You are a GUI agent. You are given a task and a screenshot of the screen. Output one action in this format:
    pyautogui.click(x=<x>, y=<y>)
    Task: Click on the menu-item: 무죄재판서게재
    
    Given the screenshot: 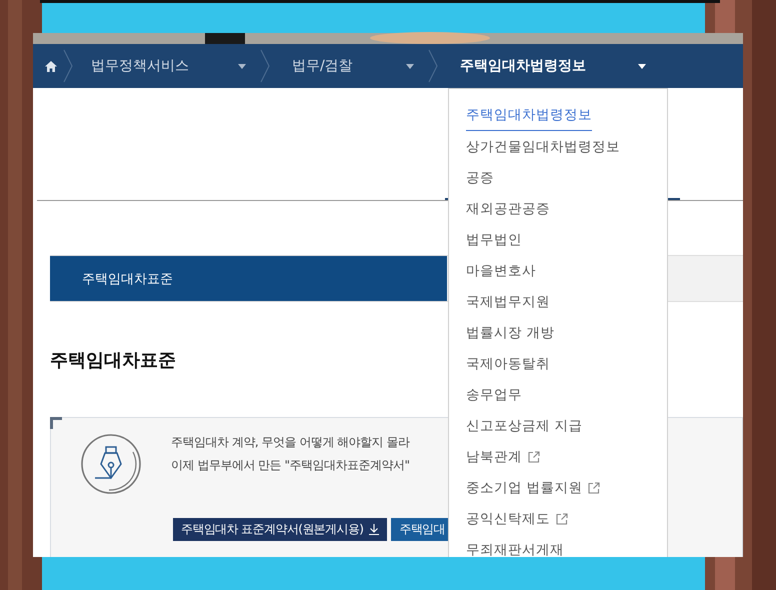 What is the action you would take?
    pyautogui.click(x=515, y=545)
    